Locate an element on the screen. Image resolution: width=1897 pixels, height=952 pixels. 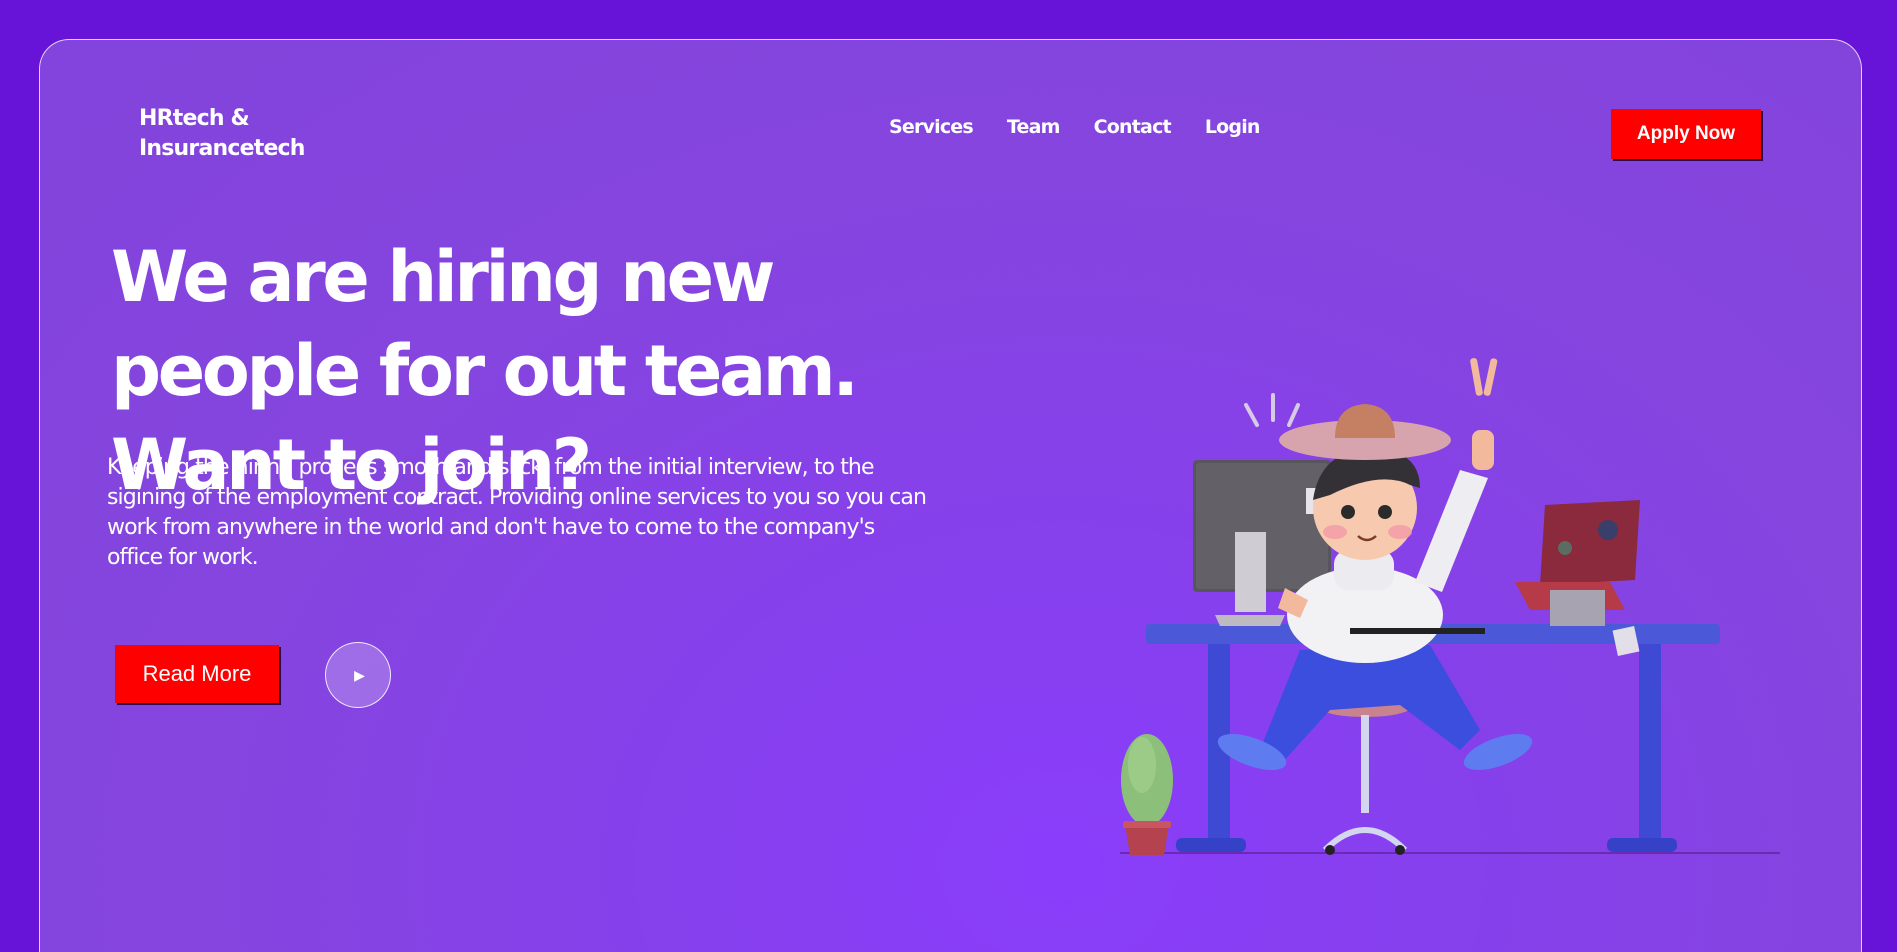
nav-item-team: Team is located at coordinates (1034, 127).